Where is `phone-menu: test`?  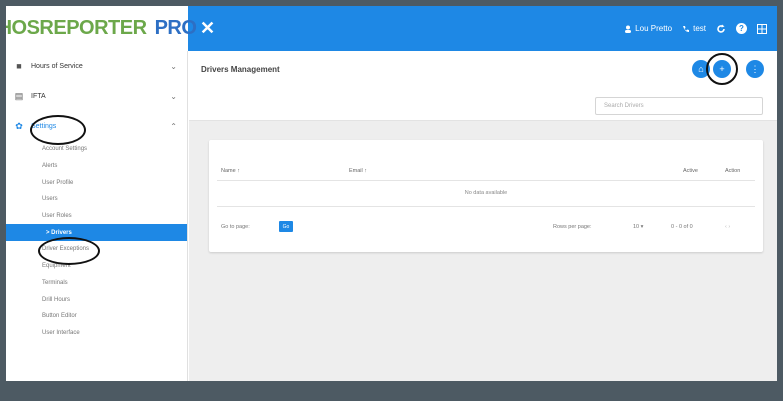
phone-menu: test is located at coordinates (694, 28).